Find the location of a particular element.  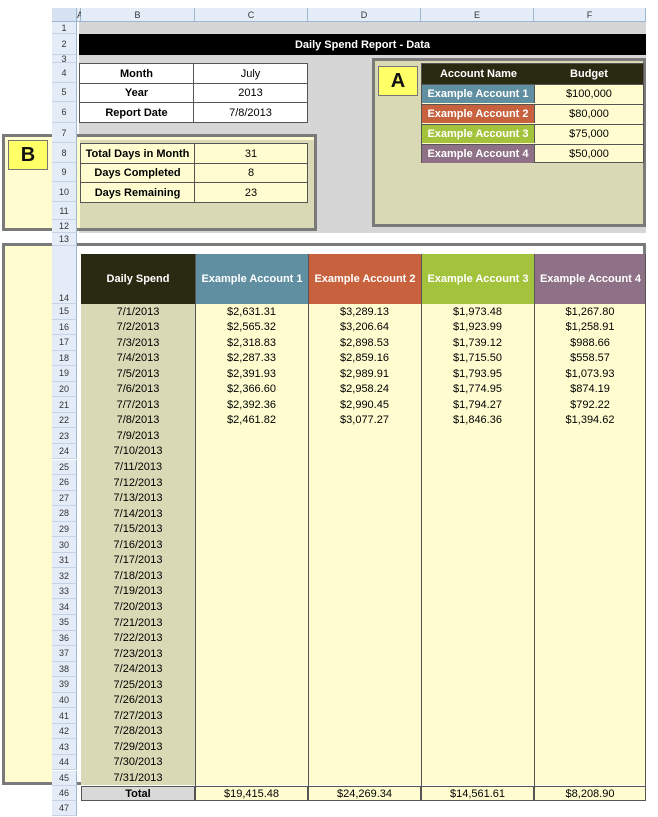

row-header: 22 is located at coordinates (64, 420).